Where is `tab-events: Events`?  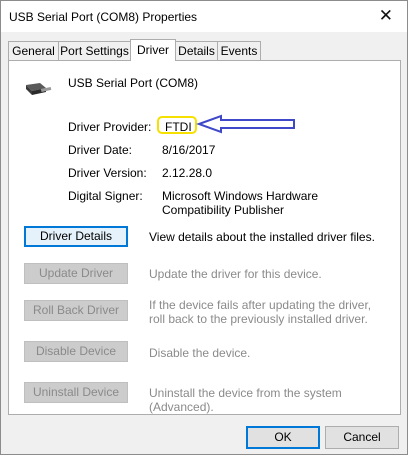
tab-events: Events is located at coordinates (239, 50).